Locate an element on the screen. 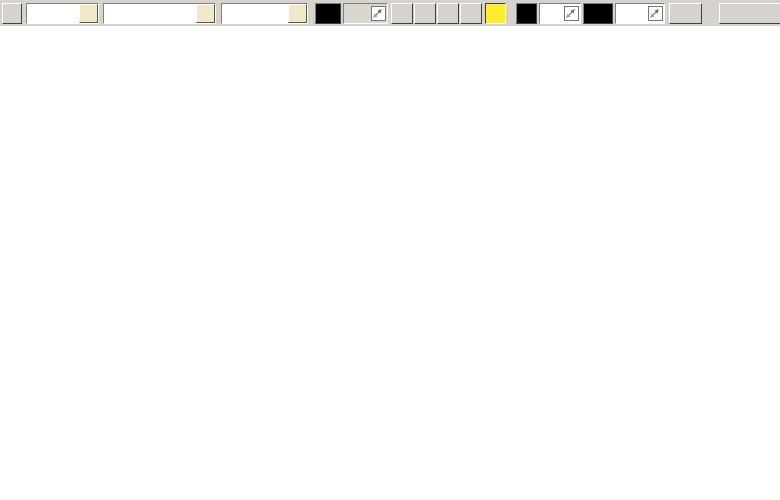 Image resolution: width=780 pixels, height=500 pixels. contract-month-value is located at coordinates (255, 13).